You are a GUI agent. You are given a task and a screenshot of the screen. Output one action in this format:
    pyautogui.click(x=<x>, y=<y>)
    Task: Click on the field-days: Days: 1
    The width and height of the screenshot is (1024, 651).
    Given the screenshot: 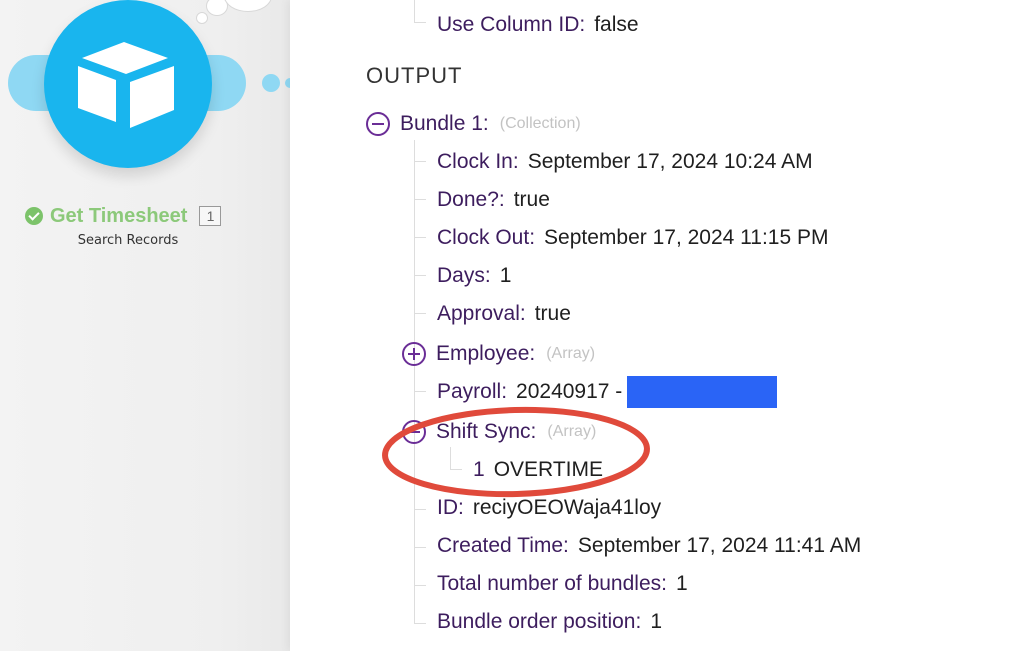 What is the action you would take?
    pyautogui.click(x=474, y=276)
    